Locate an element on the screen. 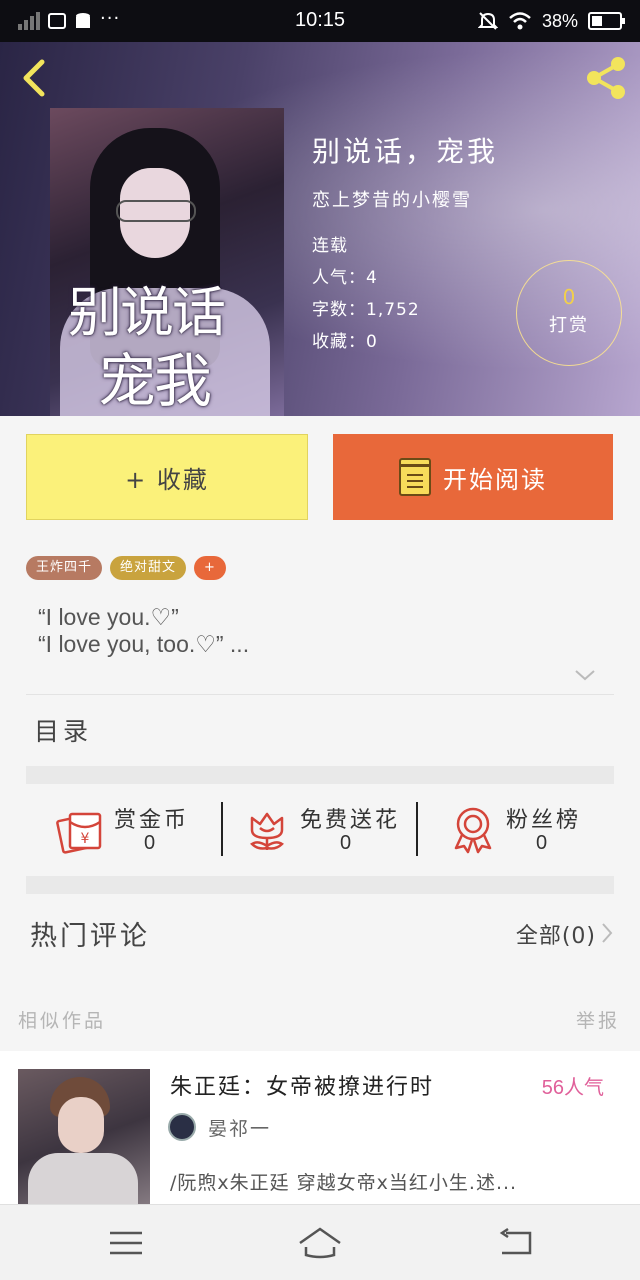  home-icon is located at coordinates (320, 1243).